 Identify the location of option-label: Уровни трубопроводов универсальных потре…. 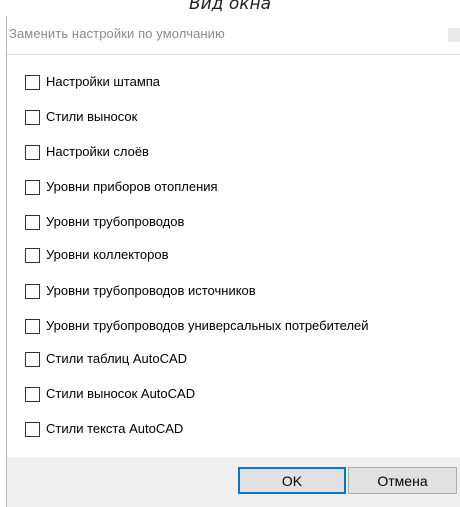
(207, 325).